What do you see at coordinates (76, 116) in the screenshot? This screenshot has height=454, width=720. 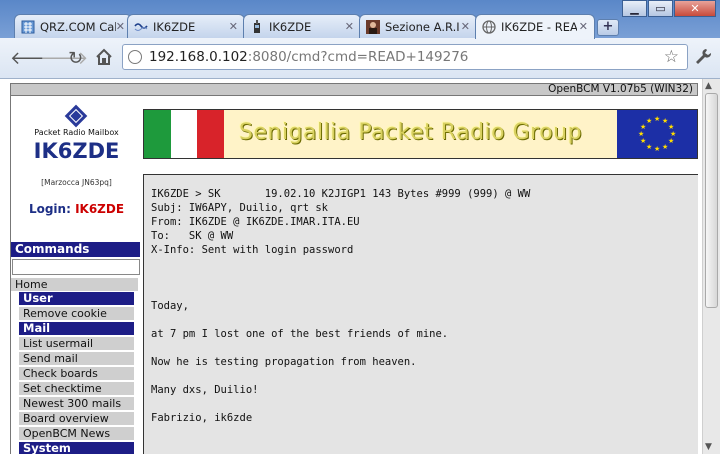 I see `mailbox-logo-icon` at bounding box center [76, 116].